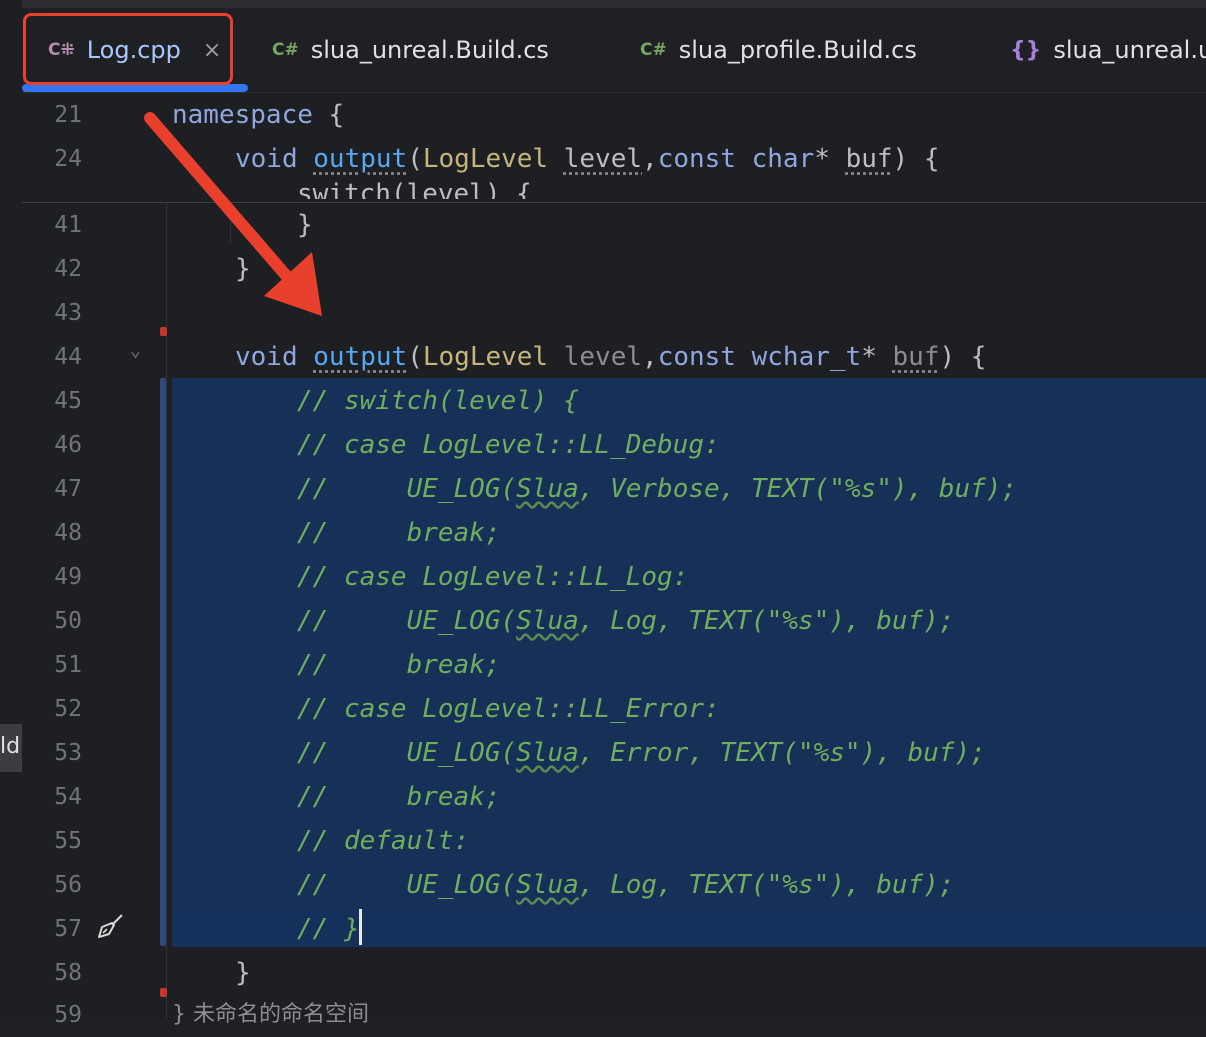 The width and height of the screenshot is (1206, 1037). What do you see at coordinates (11, 510) in the screenshot?
I see `project-panel-edge` at bounding box center [11, 510].